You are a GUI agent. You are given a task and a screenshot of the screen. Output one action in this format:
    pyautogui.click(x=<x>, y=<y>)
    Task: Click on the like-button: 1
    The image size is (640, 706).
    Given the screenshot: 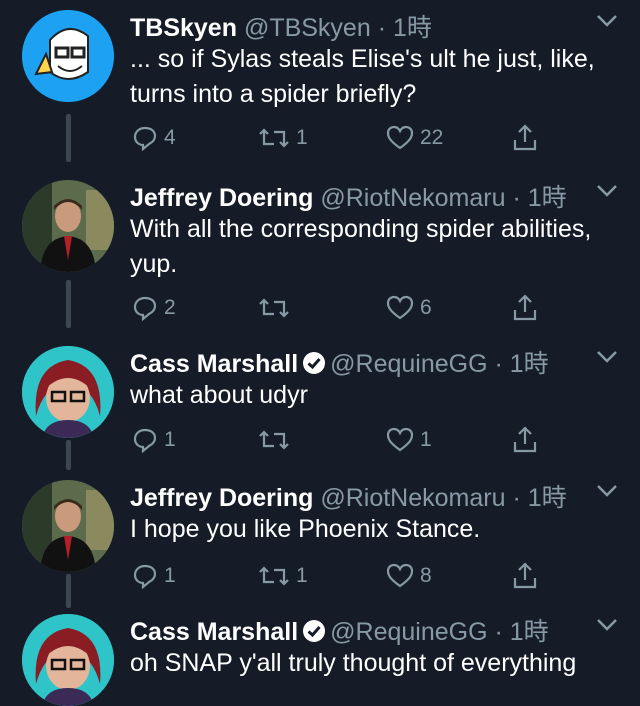 What is the action you would take?
    pyautogui.click(x=409, y=440)
    